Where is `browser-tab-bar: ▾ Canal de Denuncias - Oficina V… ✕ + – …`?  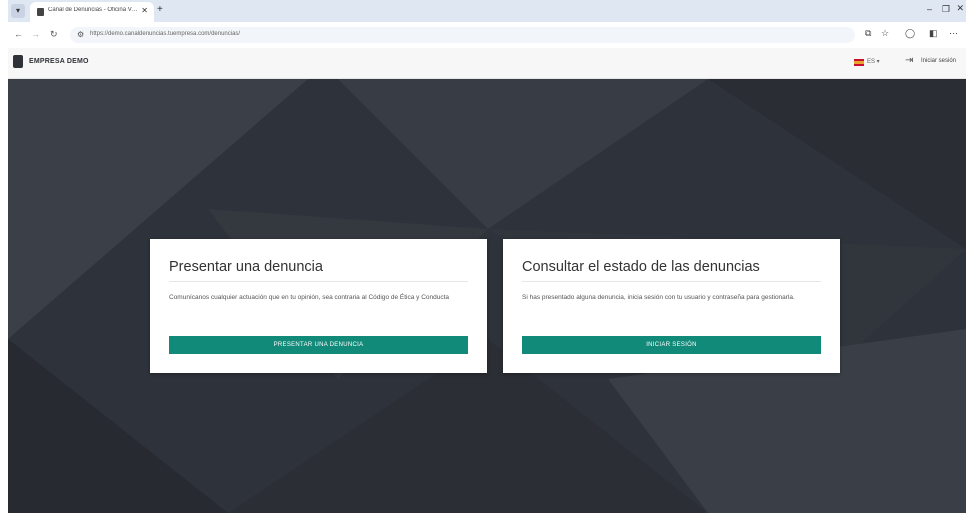
browser-tab-bar: ▾ Canal de Denuncias - Oficina V… ✕ + – … is located at coordinates (487, 11).